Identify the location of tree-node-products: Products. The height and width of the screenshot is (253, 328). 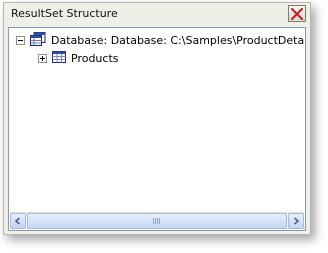
(78, 58).